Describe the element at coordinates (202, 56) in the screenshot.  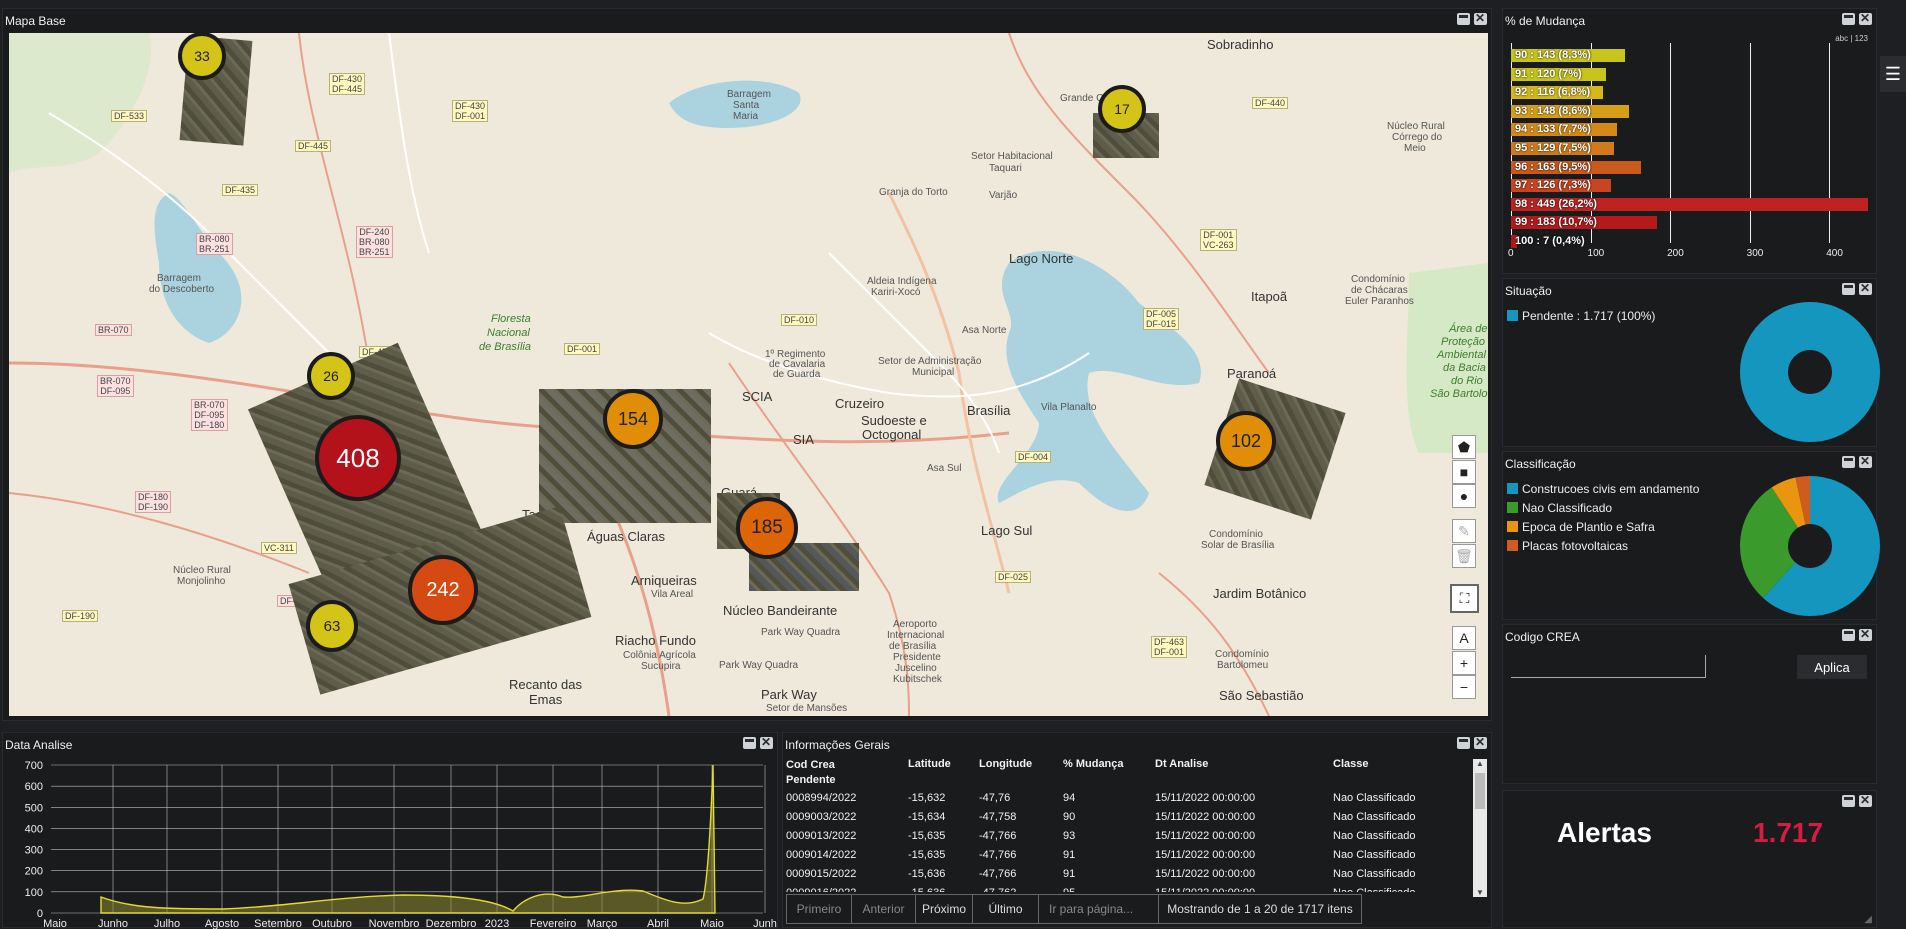
I see `cluster-marker: 33` at that location.